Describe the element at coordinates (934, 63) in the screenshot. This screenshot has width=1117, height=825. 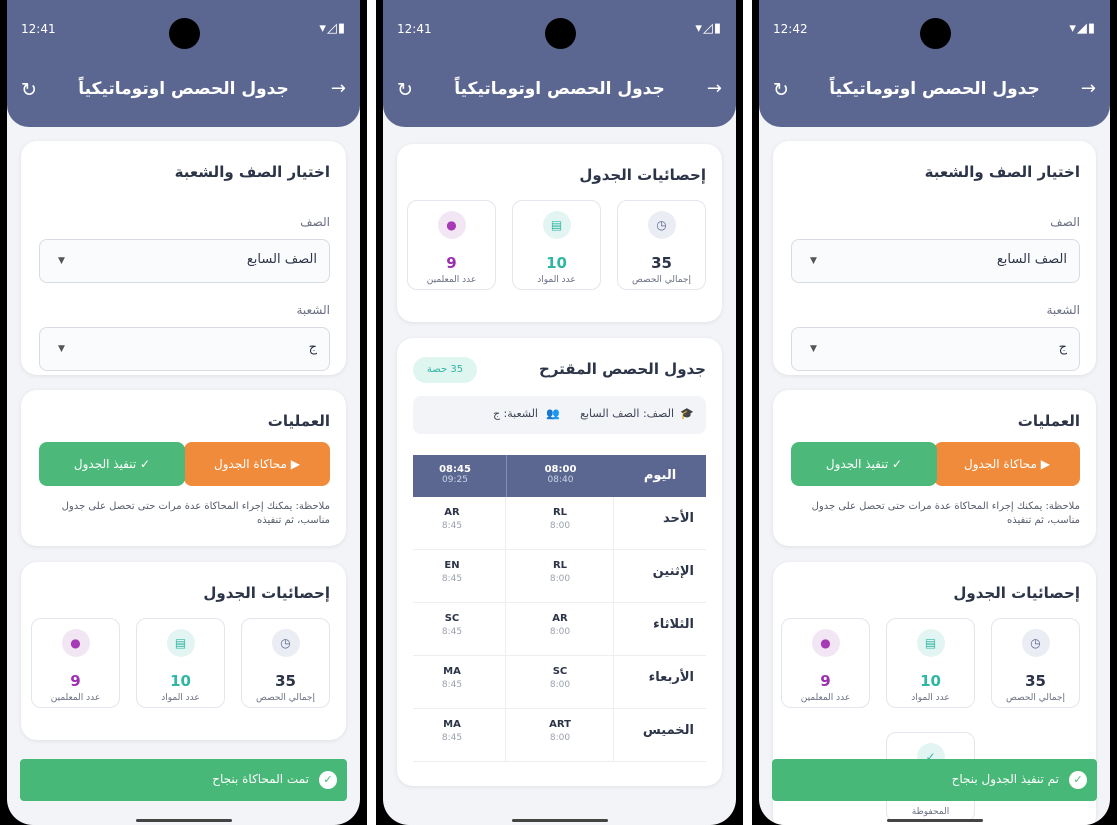
I see `app-bar: 12:42 ▾◢▮ ↻ جدول الحصص اوتوماتيكياً →` at that location.